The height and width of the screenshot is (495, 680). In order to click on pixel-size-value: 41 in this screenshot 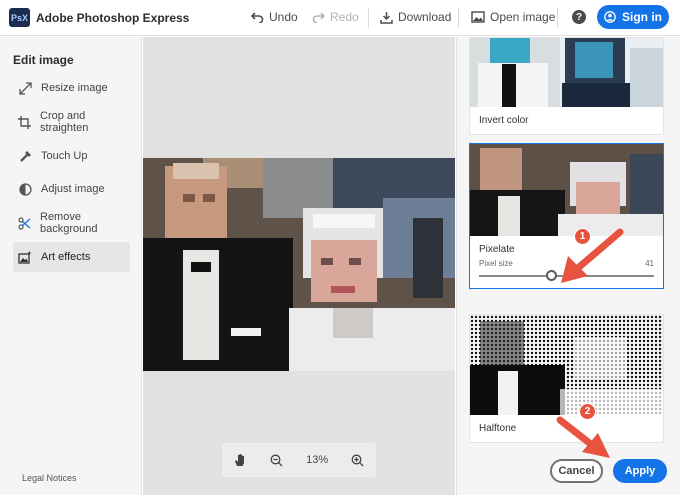, I will do `click(649, 263)`.